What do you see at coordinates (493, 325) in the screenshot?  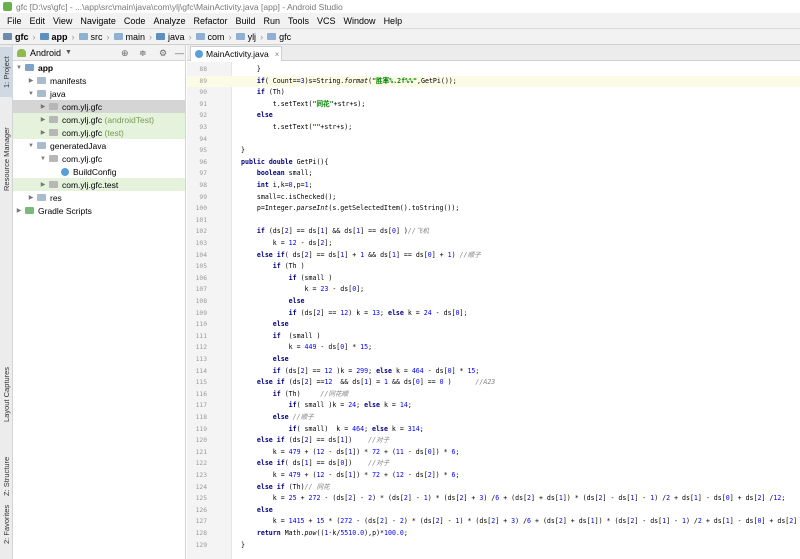 I see `code-line: 110 else` at bounding box center [493, 325].